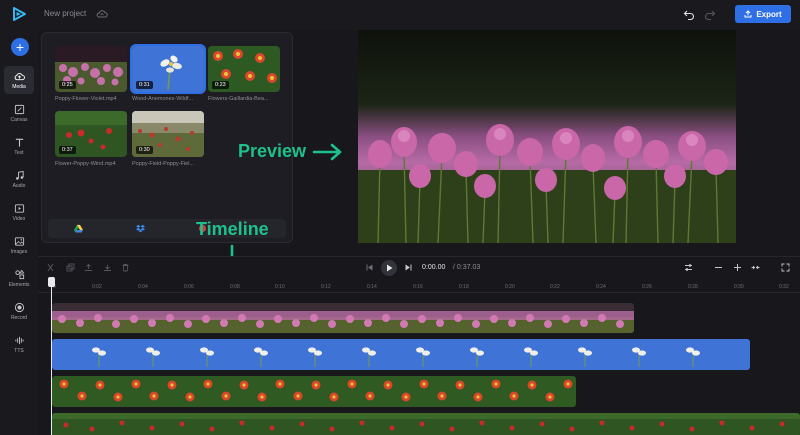  Describe the element at coordinates (19, 119) in the screenshot. I see `sidebar-item-label: Canvas` at that location.